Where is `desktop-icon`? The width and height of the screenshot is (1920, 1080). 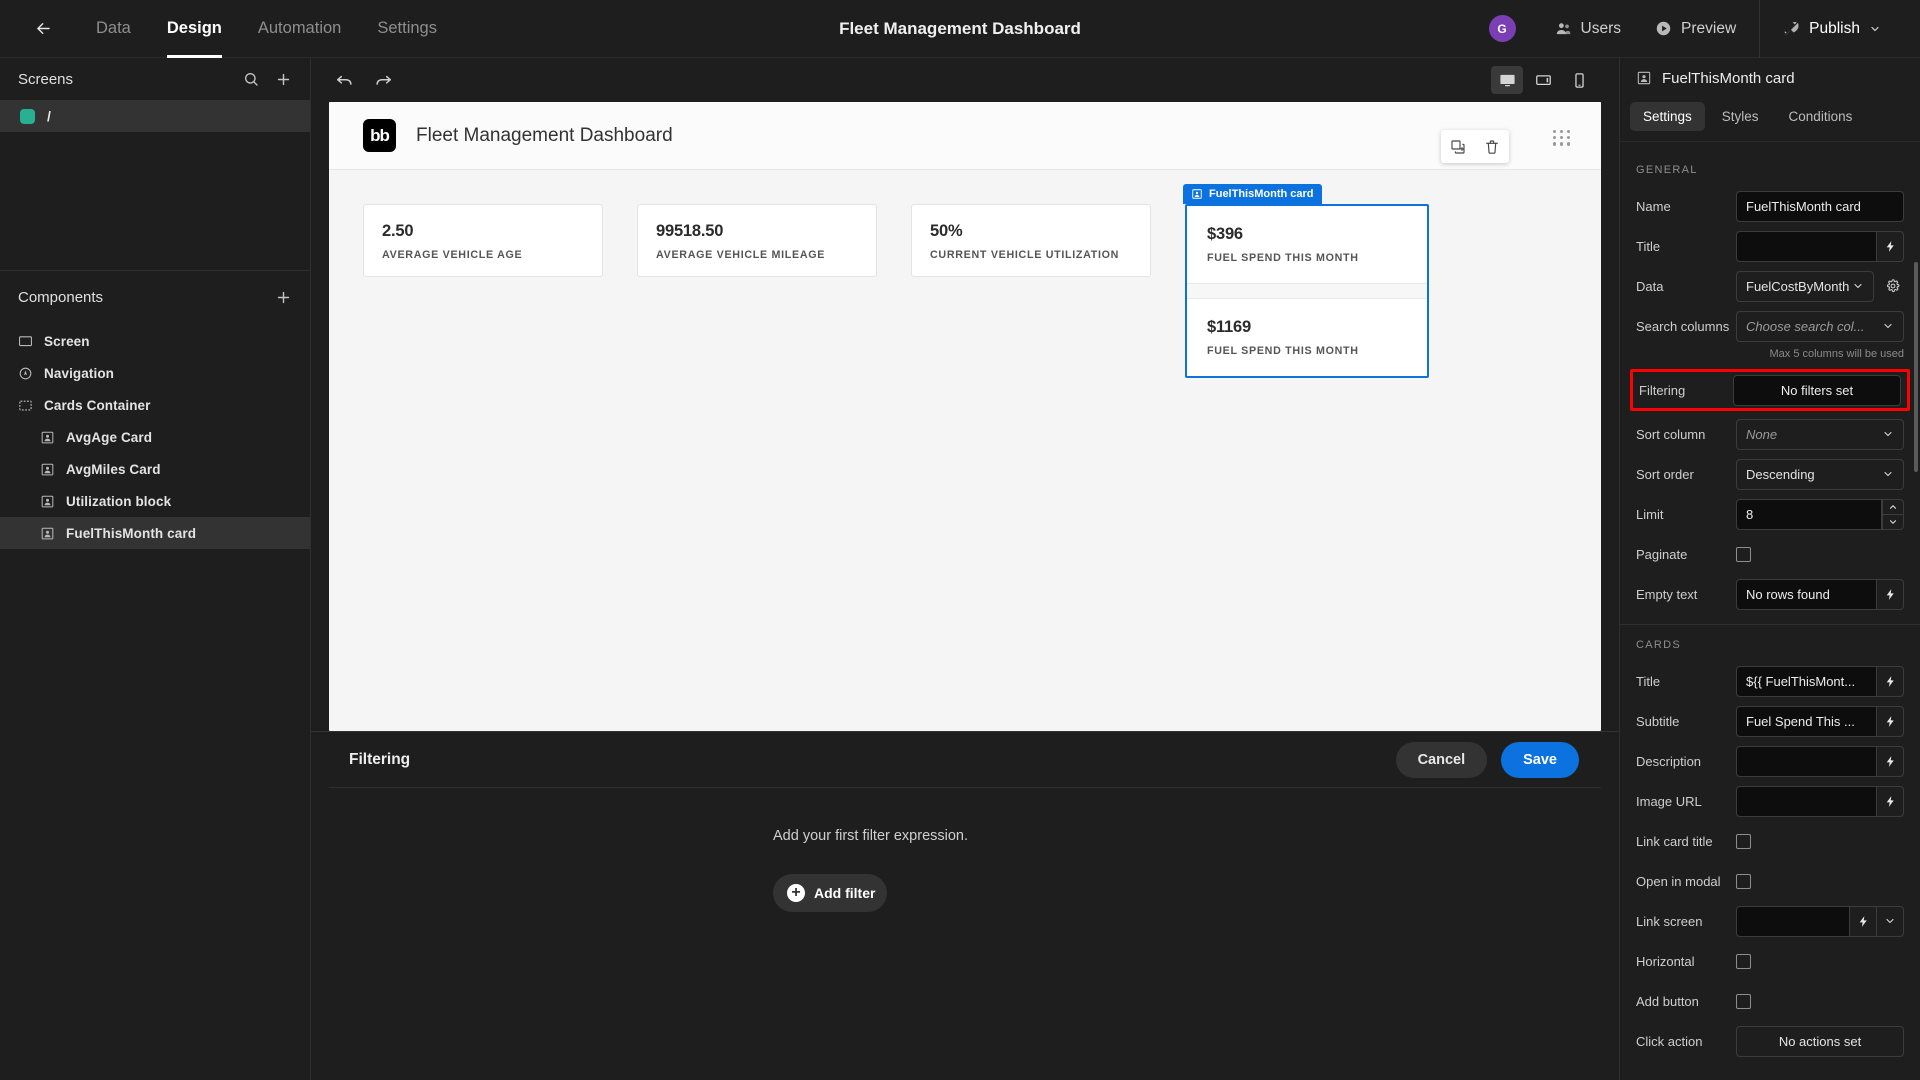
desktop-icon is located at coordinates (1507, 80).